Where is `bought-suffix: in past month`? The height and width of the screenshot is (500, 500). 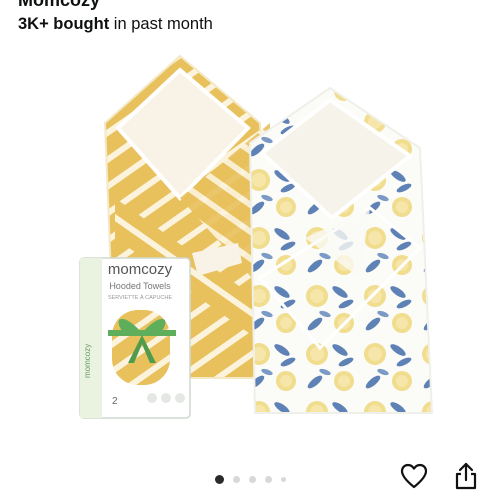 bought-suffix: in past month is located at coordinates (161, 24).